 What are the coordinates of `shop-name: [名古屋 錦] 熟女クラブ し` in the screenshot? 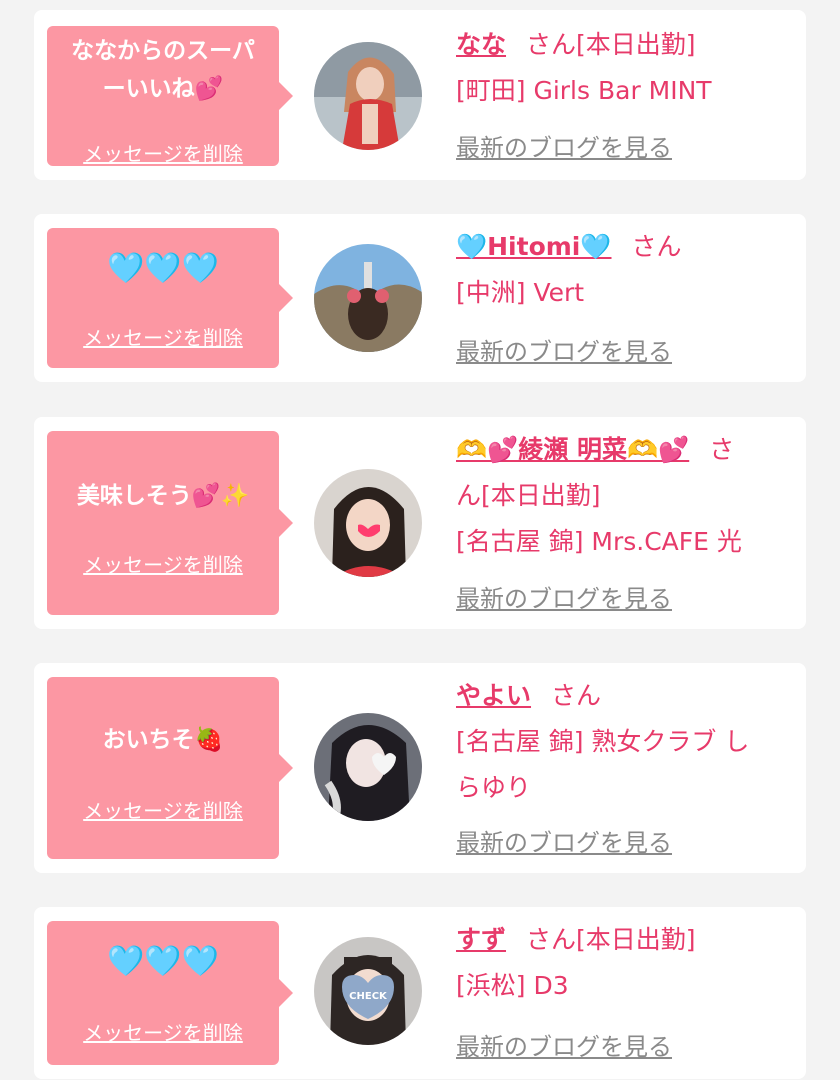 It's located at (603, 741).